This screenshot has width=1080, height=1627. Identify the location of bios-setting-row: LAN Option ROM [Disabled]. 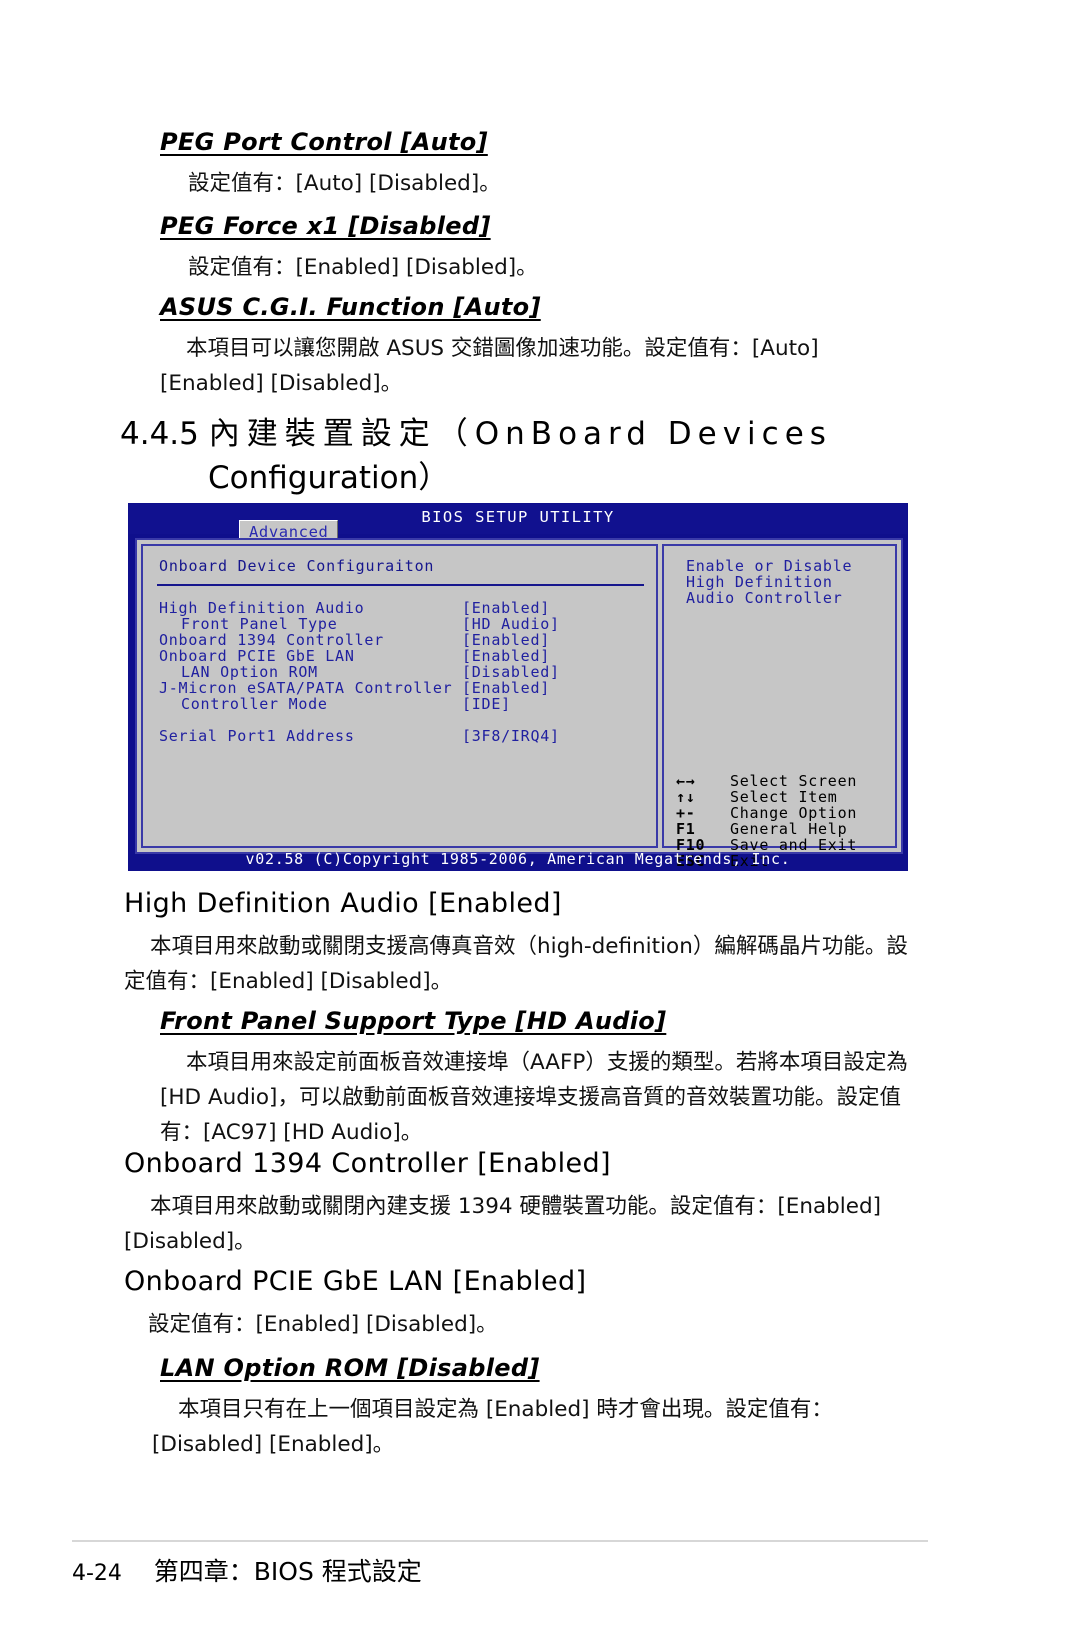
(403, 672).